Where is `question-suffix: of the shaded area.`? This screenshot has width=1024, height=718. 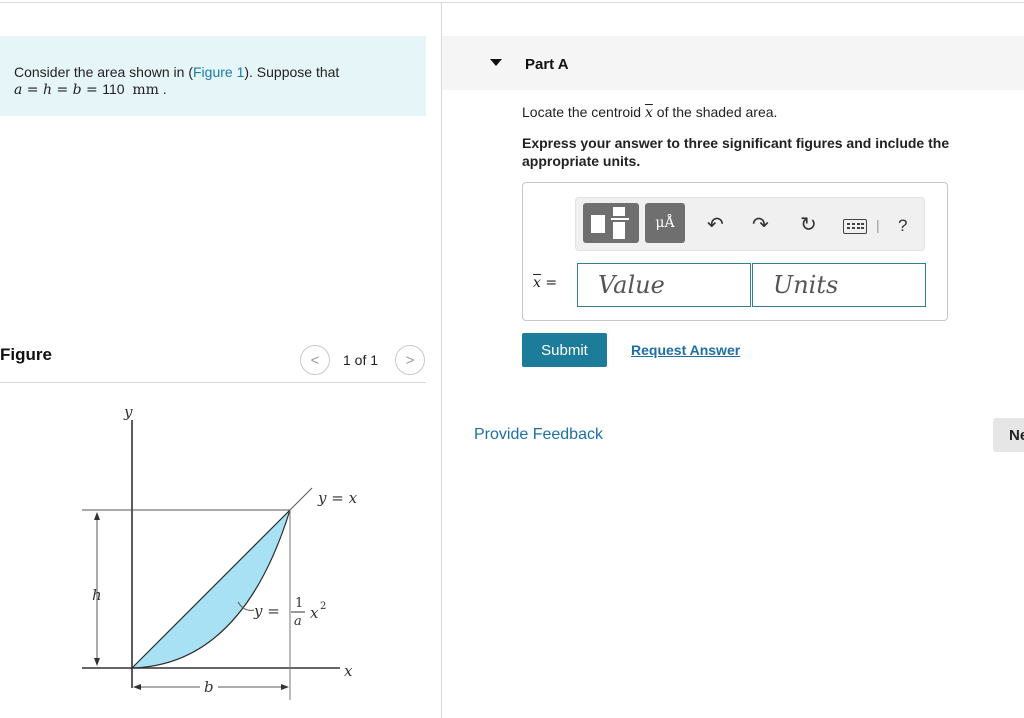 question-suffix: of the shaded area. is located at coordinates (715, 112).